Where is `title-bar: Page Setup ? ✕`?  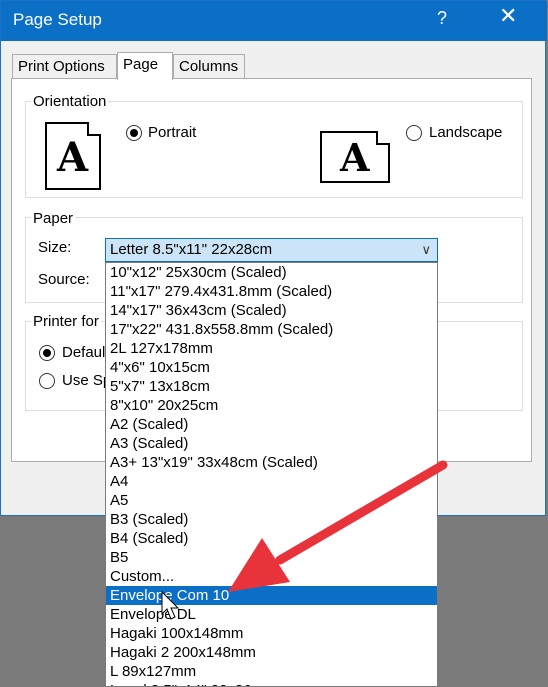 title-bar: Page Setup ? ✕ is located at coordinates (274, 21).